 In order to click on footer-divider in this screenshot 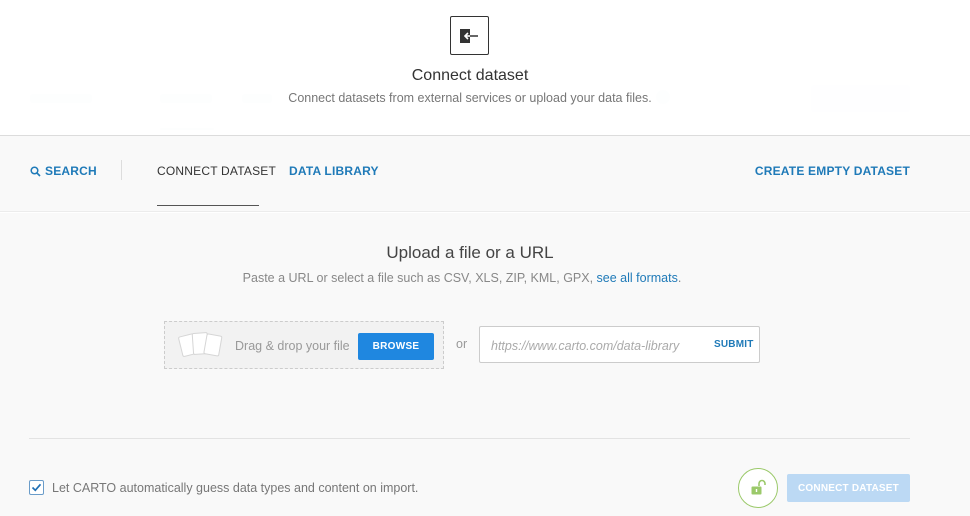, I will do `click(469, 438)`.